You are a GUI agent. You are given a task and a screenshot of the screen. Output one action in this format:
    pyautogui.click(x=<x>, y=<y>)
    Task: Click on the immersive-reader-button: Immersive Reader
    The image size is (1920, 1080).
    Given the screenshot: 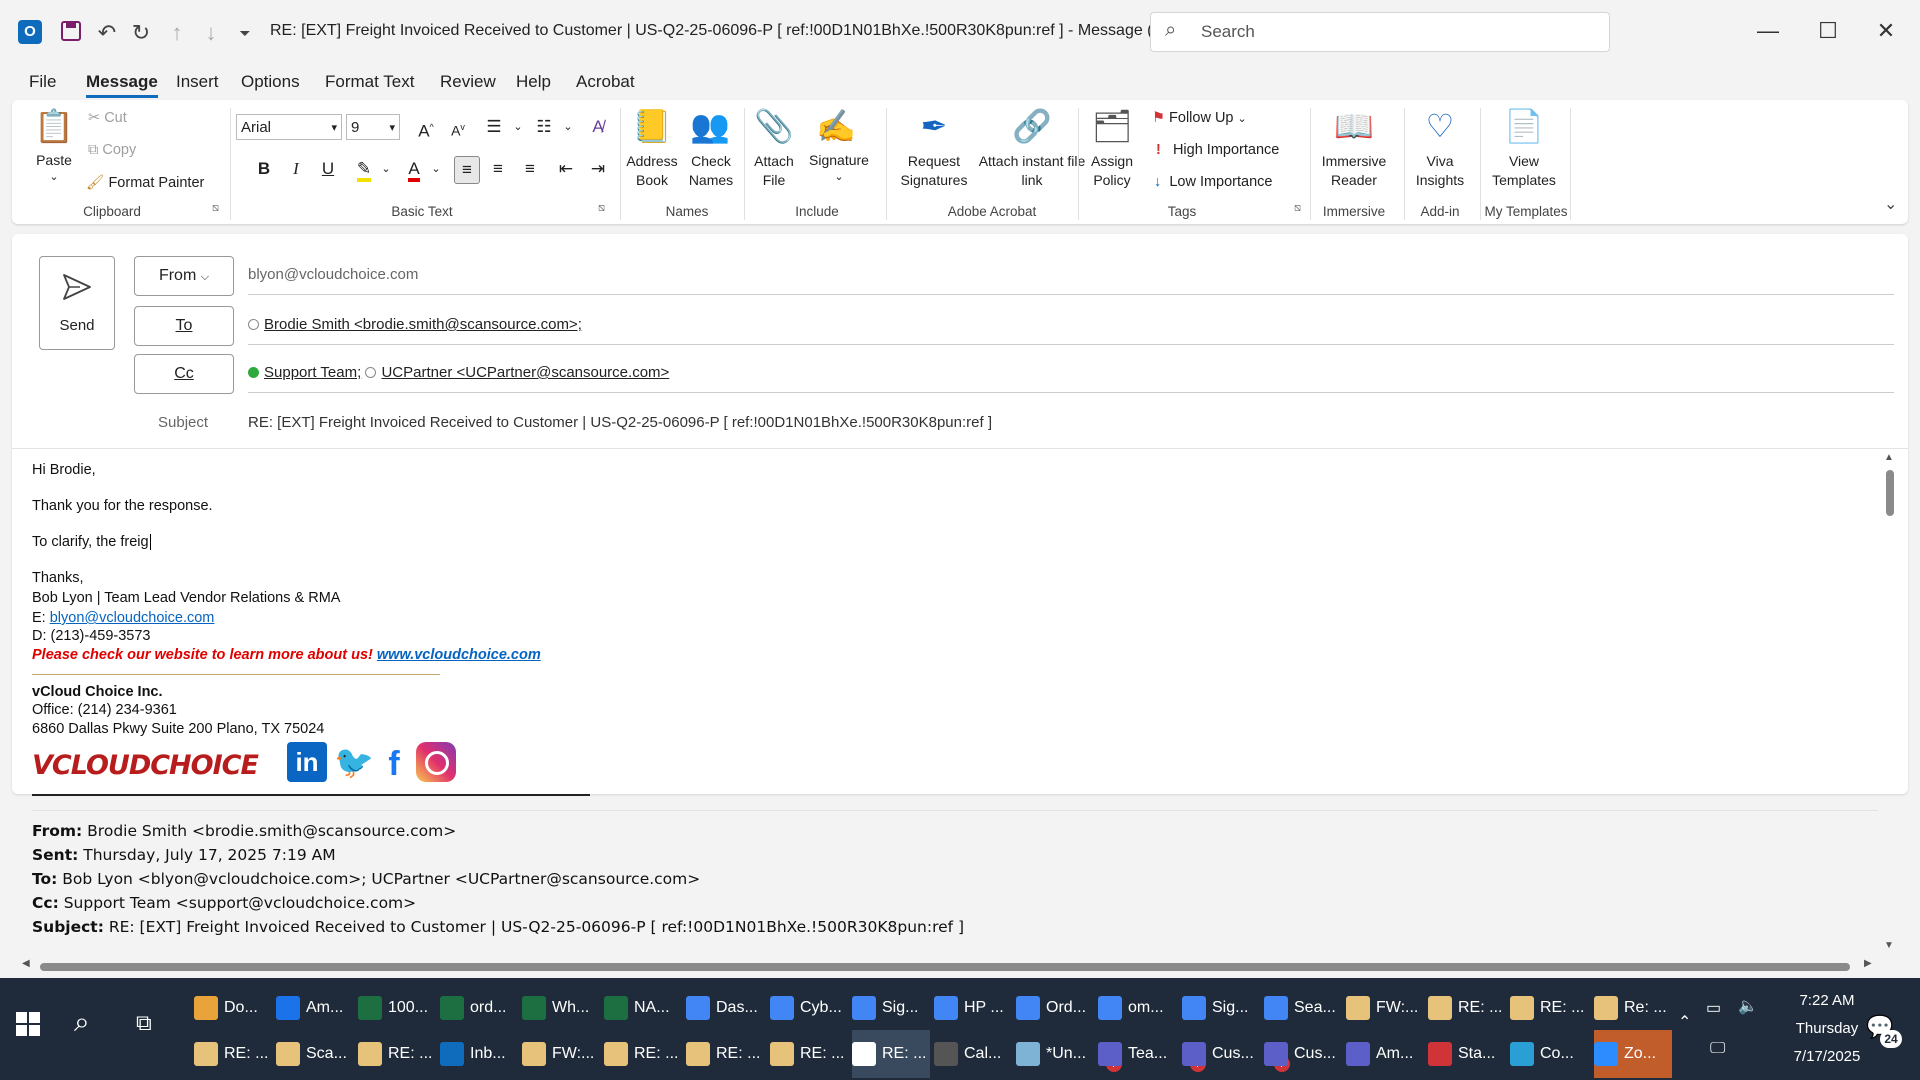 What is the action you would take?
    pyautogui.click(x=1354, y=171)
    